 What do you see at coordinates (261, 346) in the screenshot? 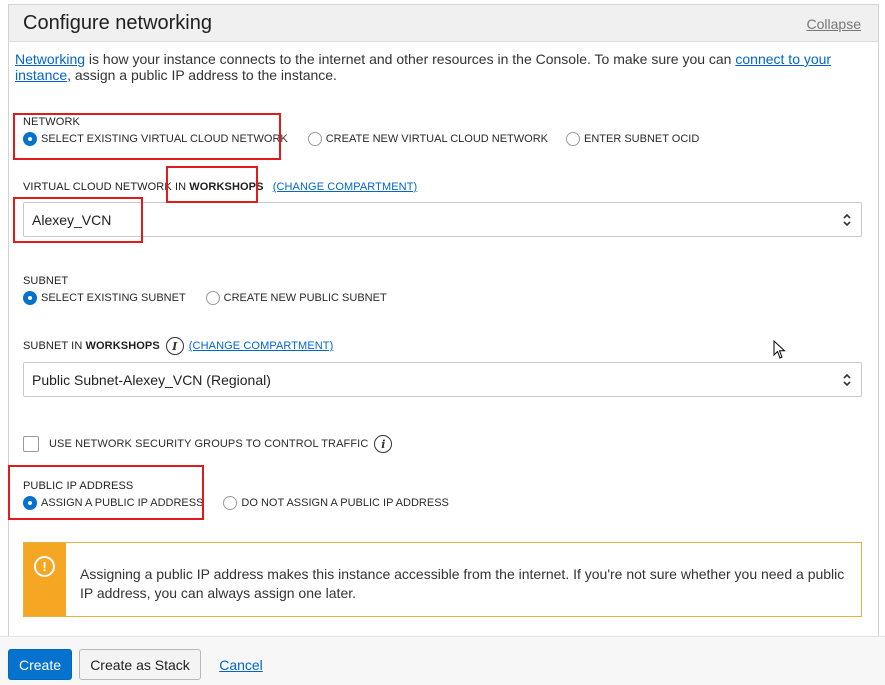
I see `subnet-change-compartment-link: (CHANGE COMPARTMENT)` at bounding box center [261, 346].